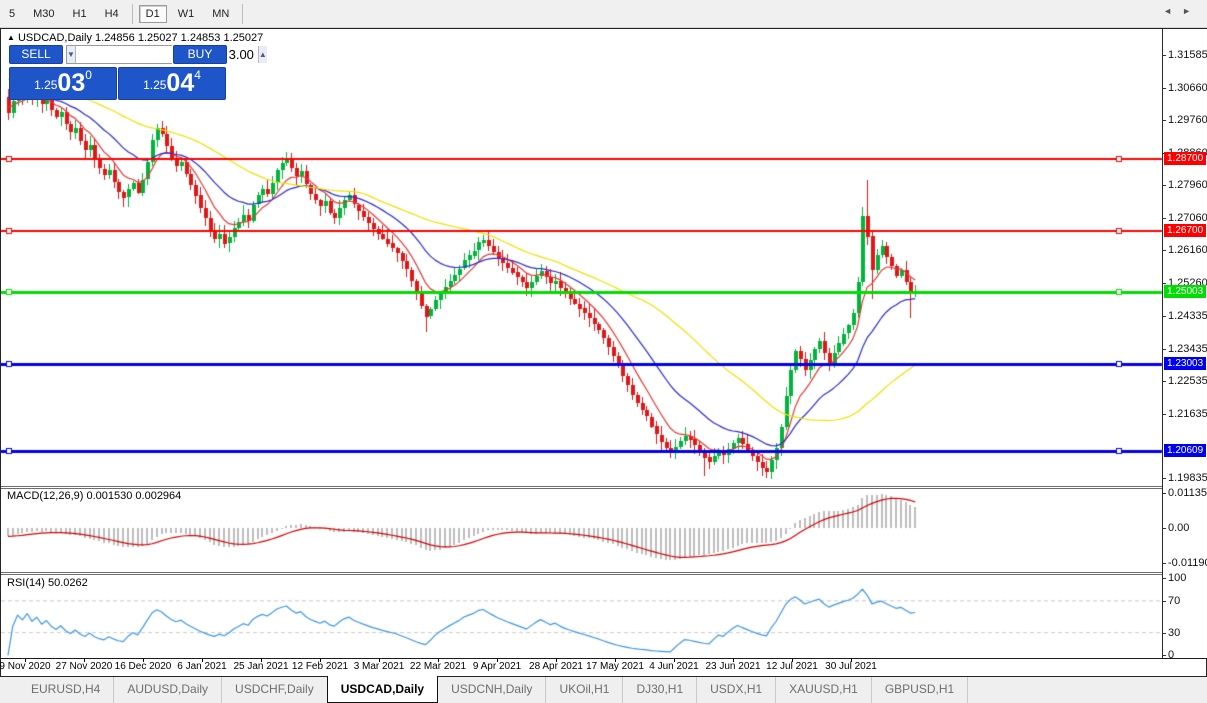  I want to click on timeframe-button-h4: H4, so click(112, 14).